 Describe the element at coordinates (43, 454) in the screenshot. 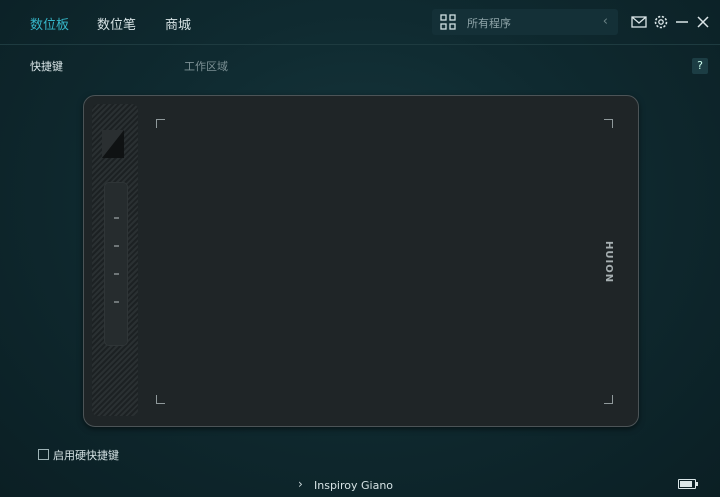

I see `enable-hw-shortcut-checkbox` at that location.